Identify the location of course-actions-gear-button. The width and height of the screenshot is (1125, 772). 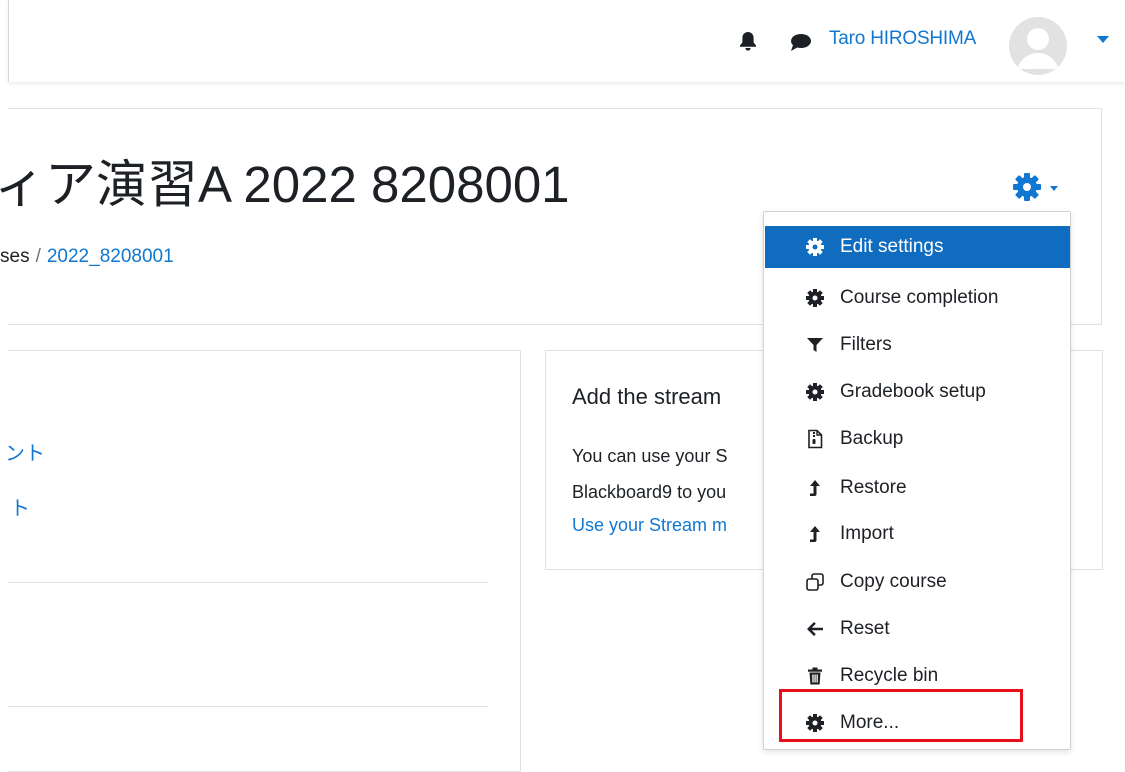
(1042, 187).